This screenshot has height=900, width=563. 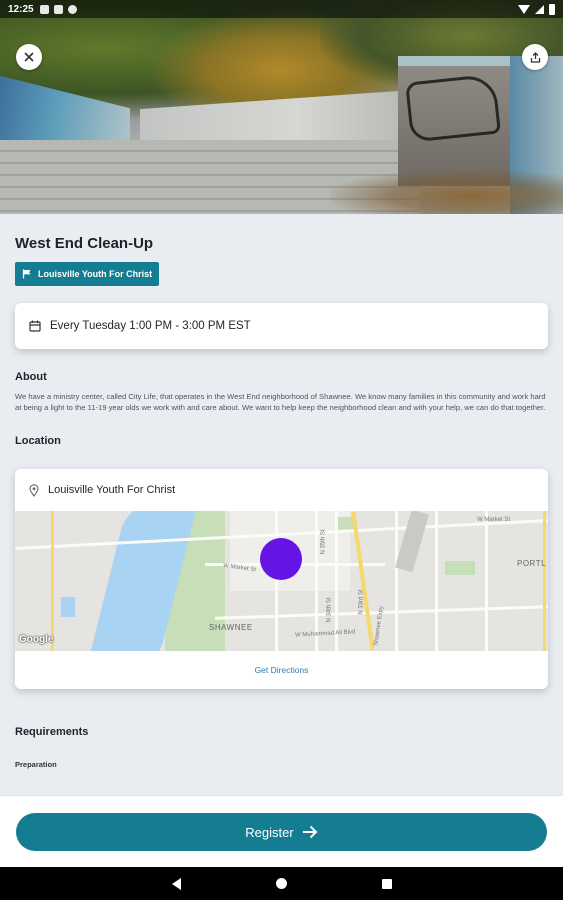 I want to click on system-nav-bar, so click(x=281, y=883).